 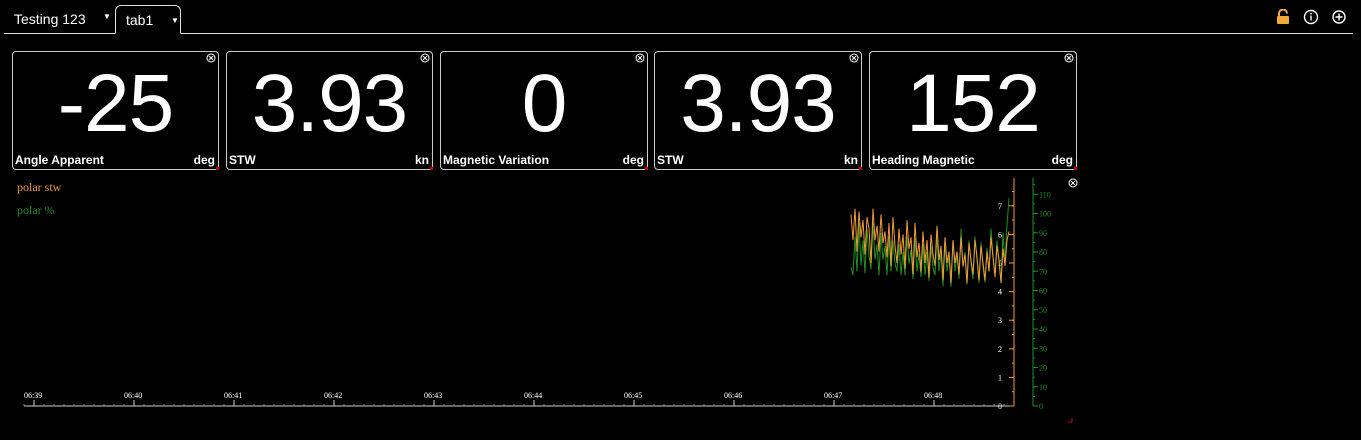 I want to click on y-tick-label-stw: 7, so click(x=1000, y=206).